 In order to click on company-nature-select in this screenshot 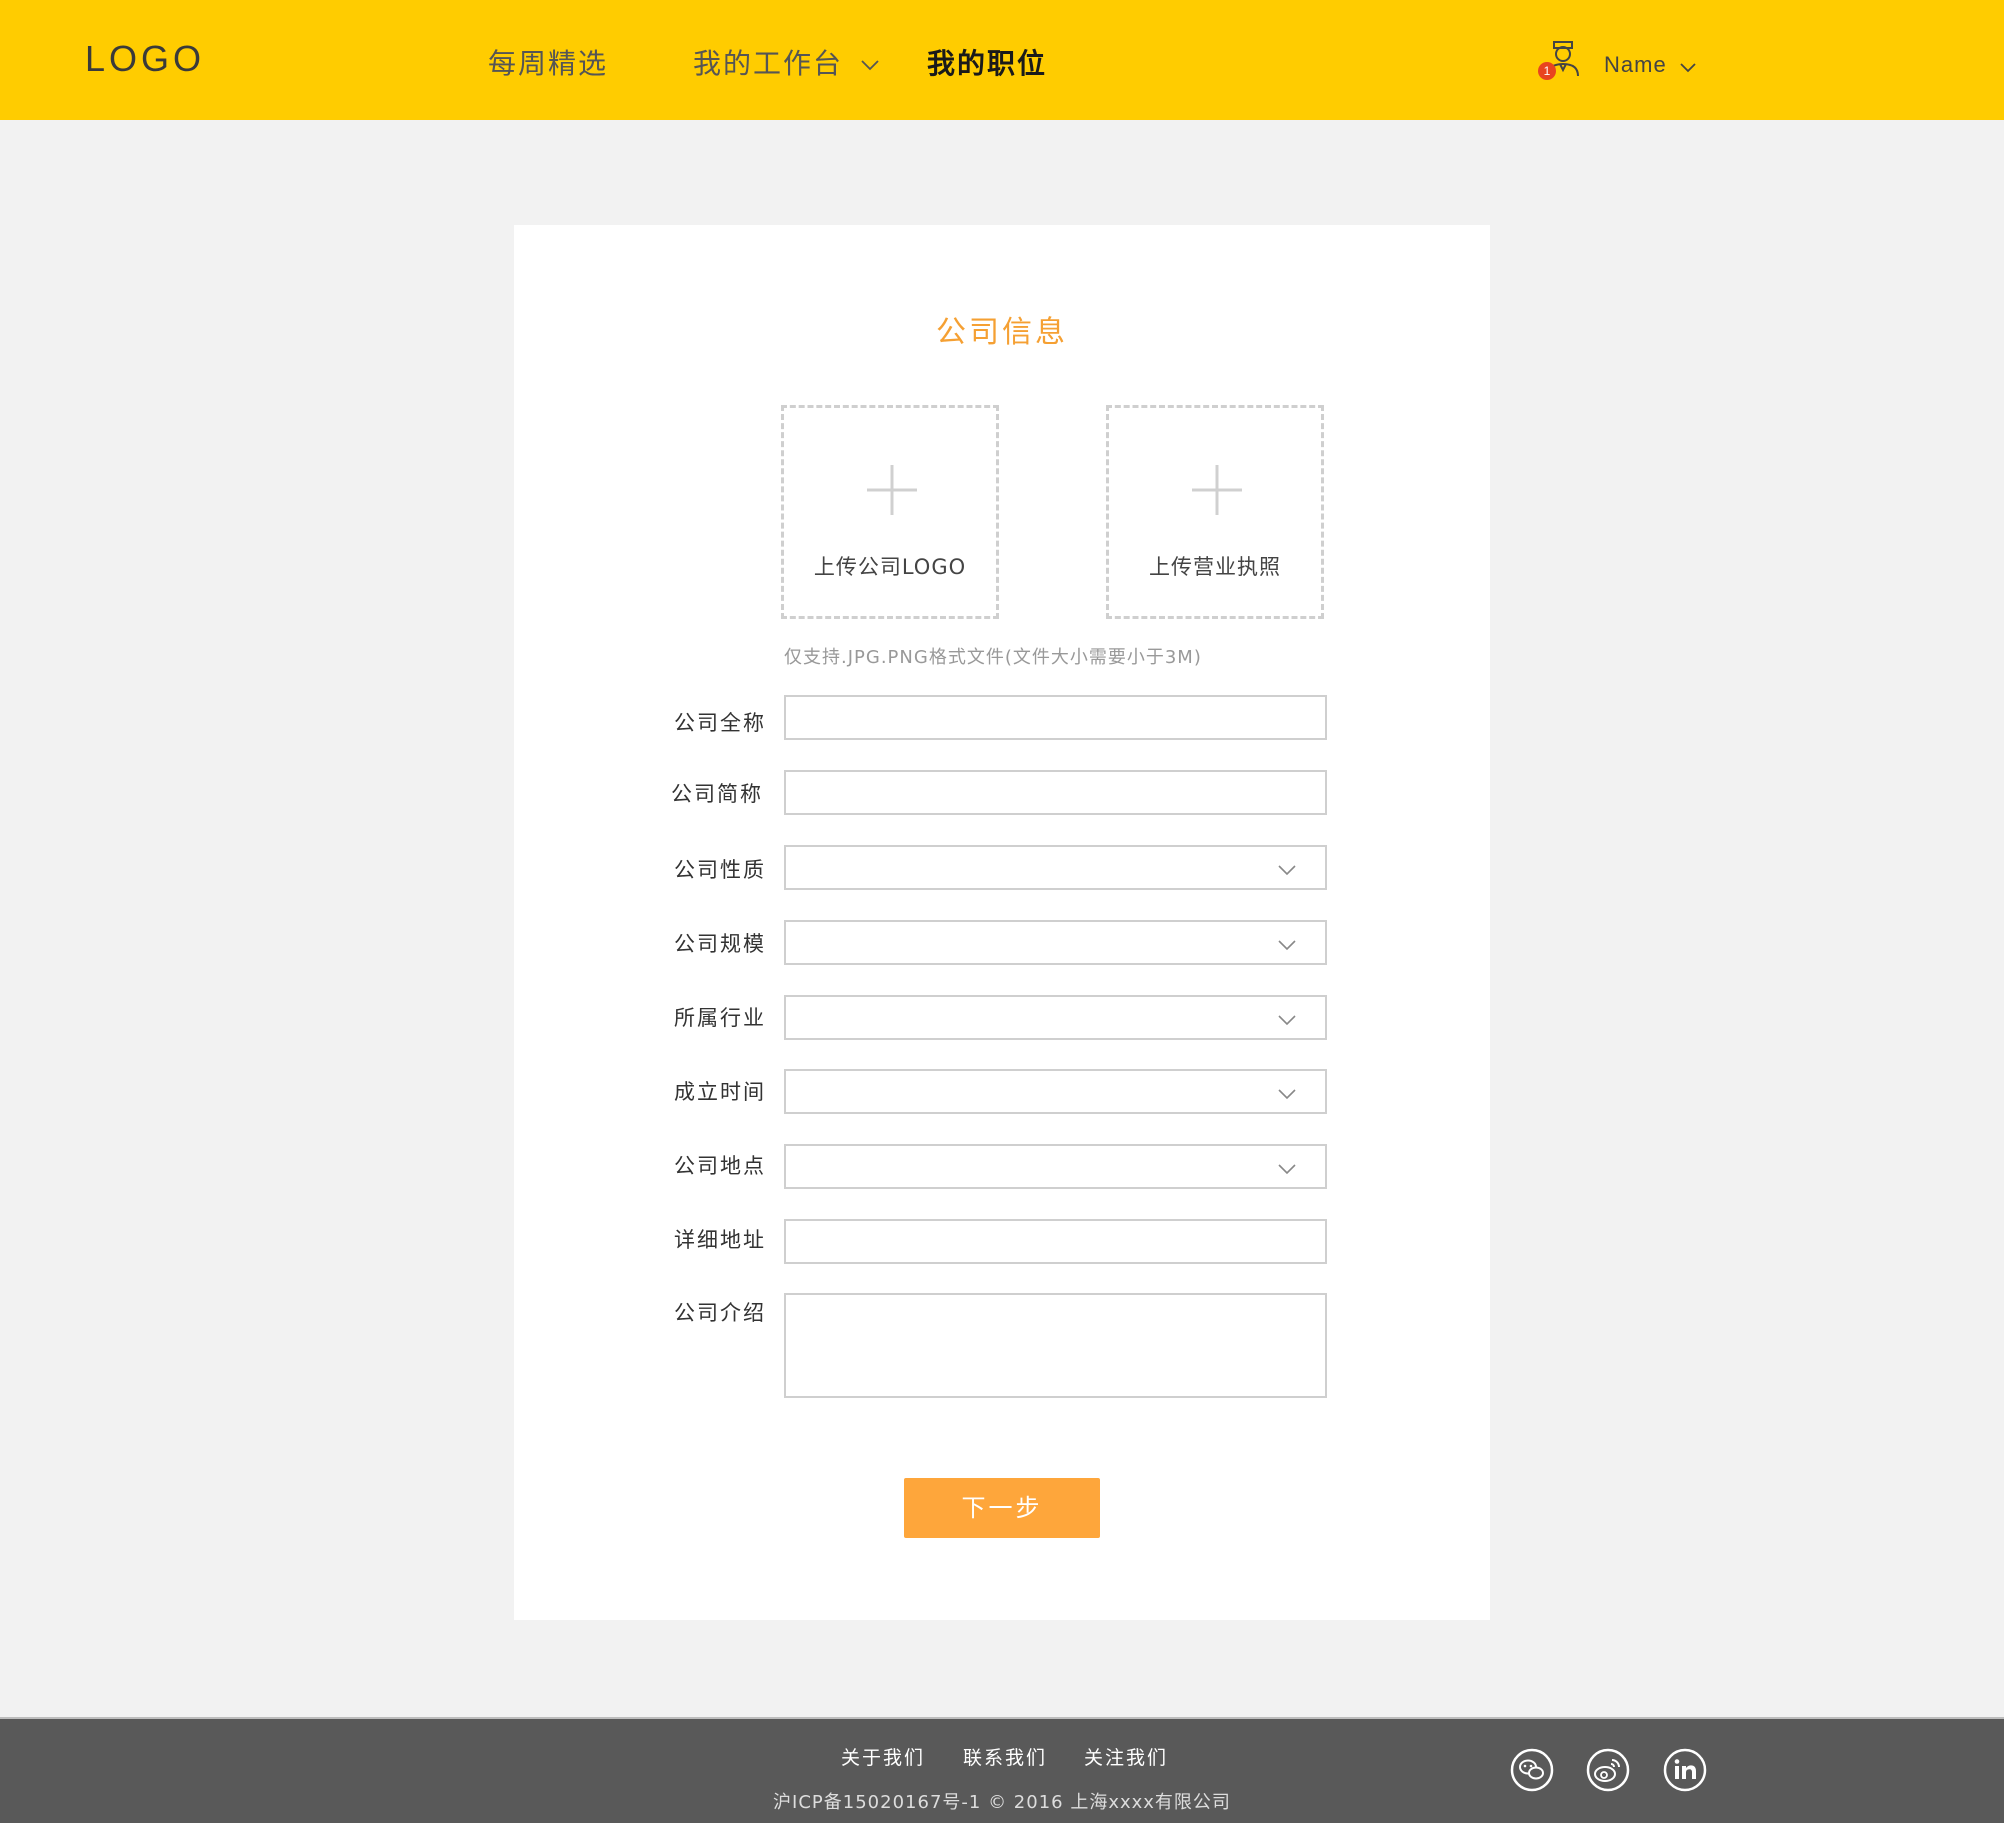, I will do `click(1055, 867)`.